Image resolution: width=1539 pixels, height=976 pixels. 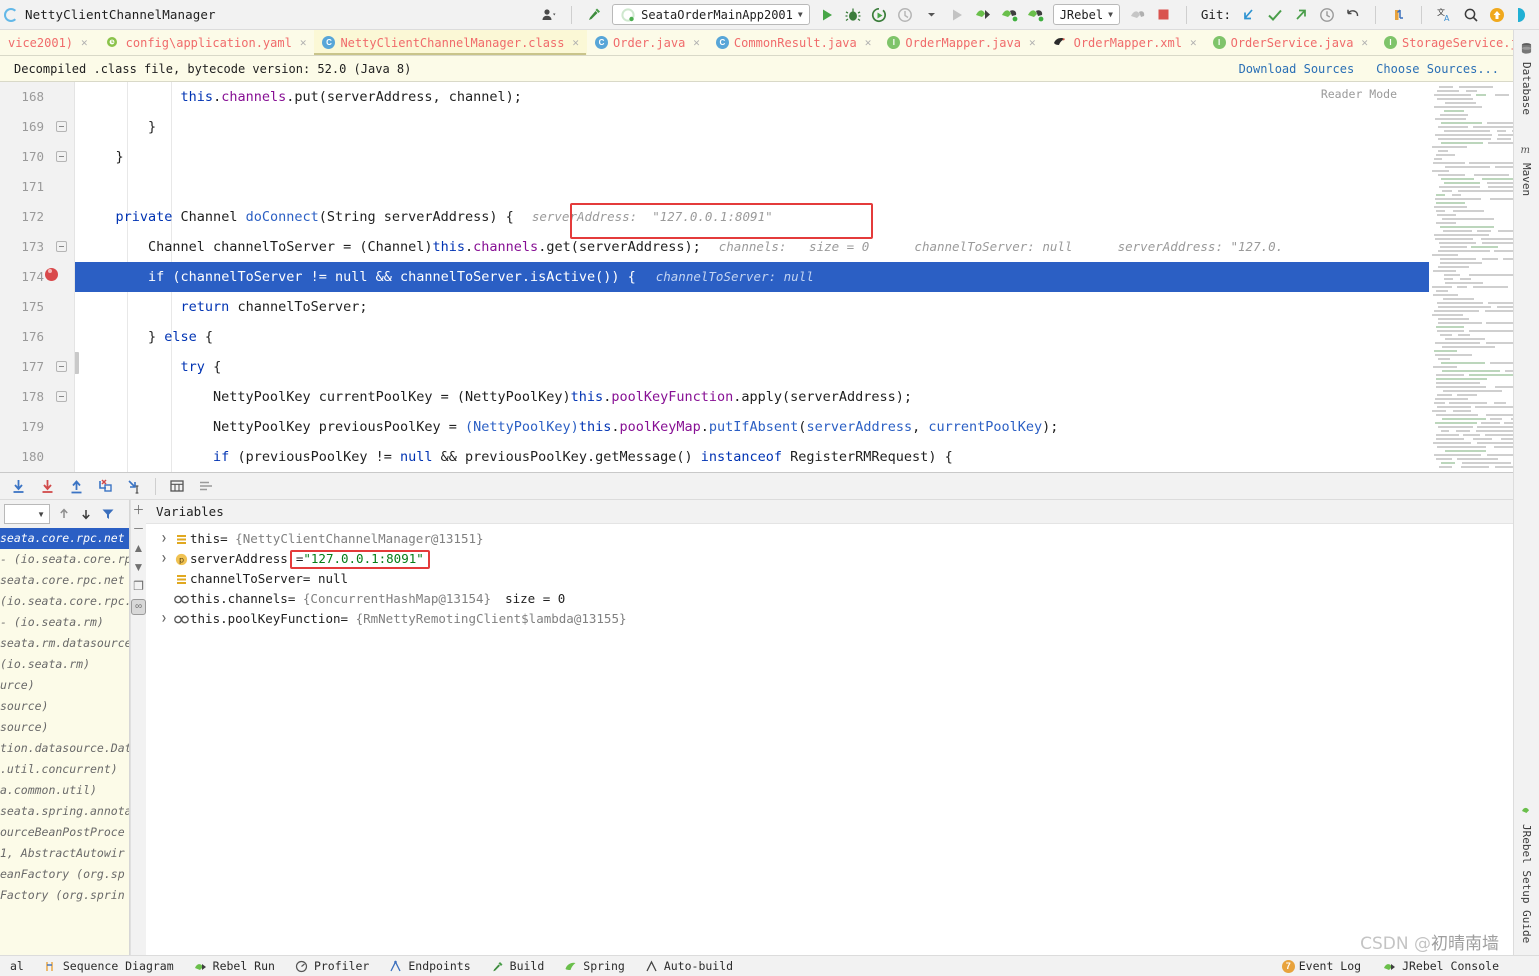 I want to click on run-with-coverage-icon, so click(x=879, y=14).